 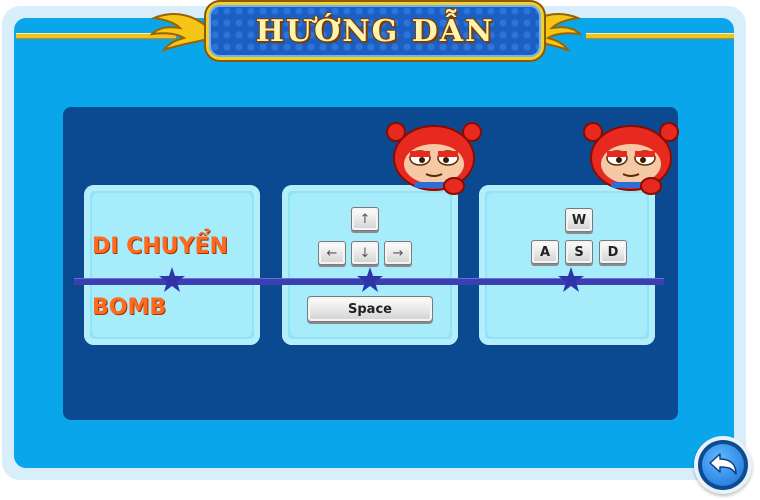 What do you see at coordinates (365, 253) in the screenshot?
I see `down-arrow-key: ↓` at bounding box center [365, 253].